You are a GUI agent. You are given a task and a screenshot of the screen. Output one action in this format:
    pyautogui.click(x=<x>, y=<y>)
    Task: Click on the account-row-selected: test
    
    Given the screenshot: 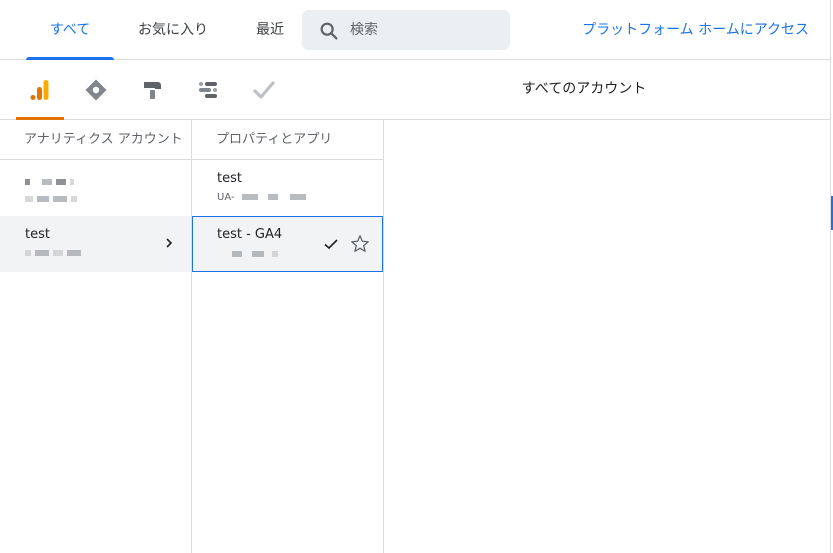 What is the action you would take?
    pyautogui.click(x=95, y=244)
    